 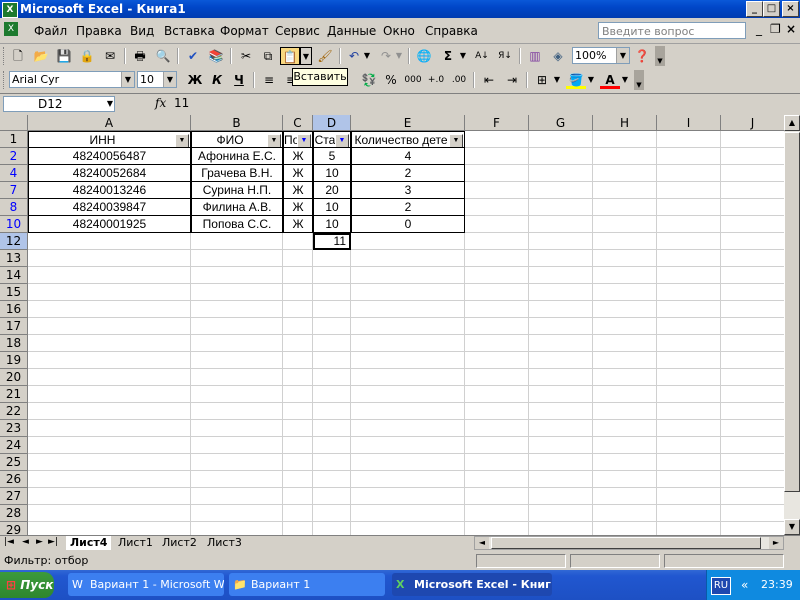 I want to click on row-header-19: 19, so click(x=14, y=360).